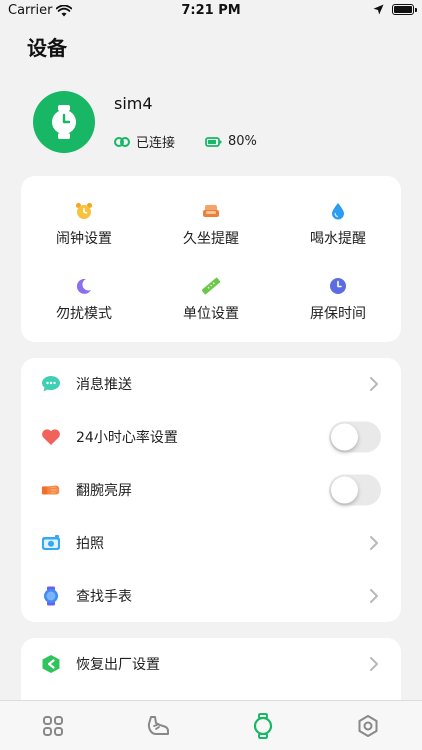  What do you see at coordinates (84, 239) in the screenshot?
I see `grid-item-label: 闹钟设置` at bounding box center [84, 239].